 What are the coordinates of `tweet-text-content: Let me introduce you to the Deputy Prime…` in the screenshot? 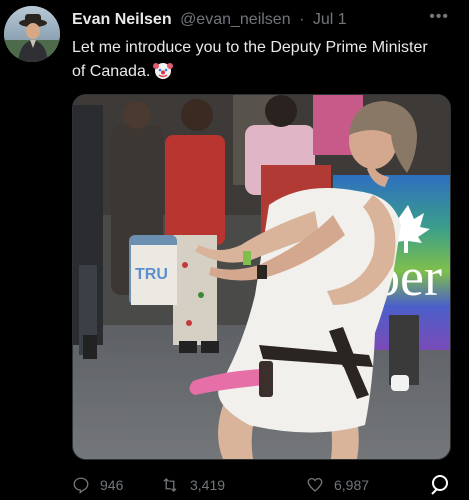 It's located at (250, 59).